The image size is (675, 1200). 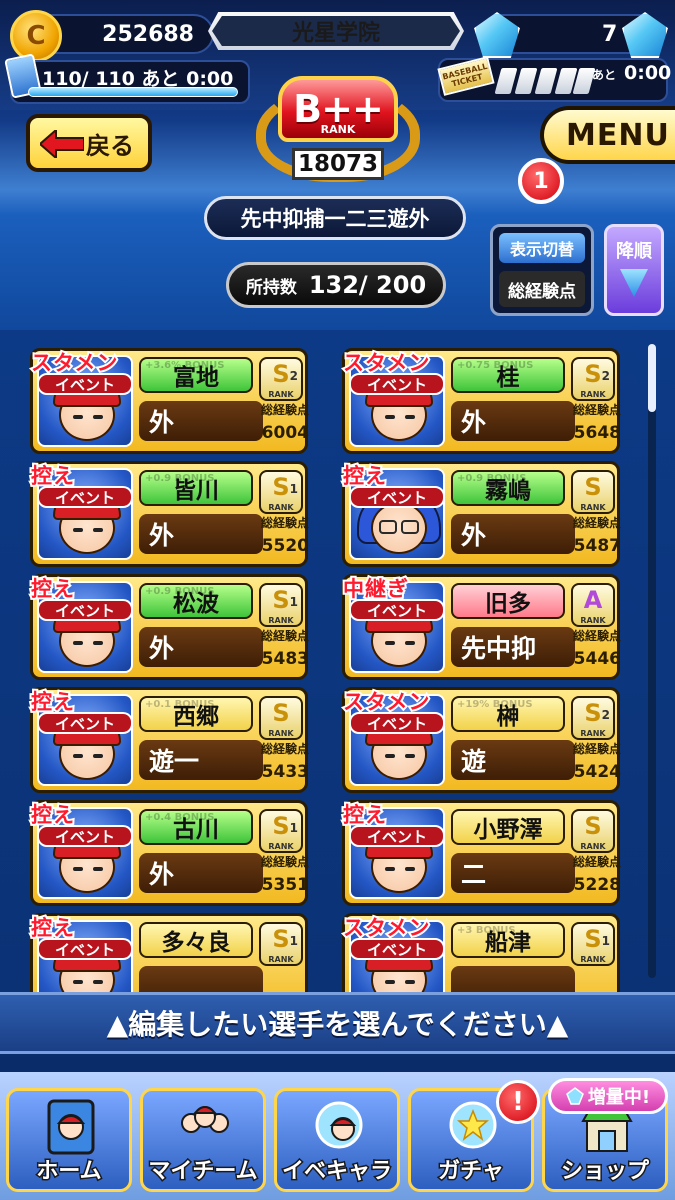 I want to click on glasses-icon, so click(x=388, y=527).